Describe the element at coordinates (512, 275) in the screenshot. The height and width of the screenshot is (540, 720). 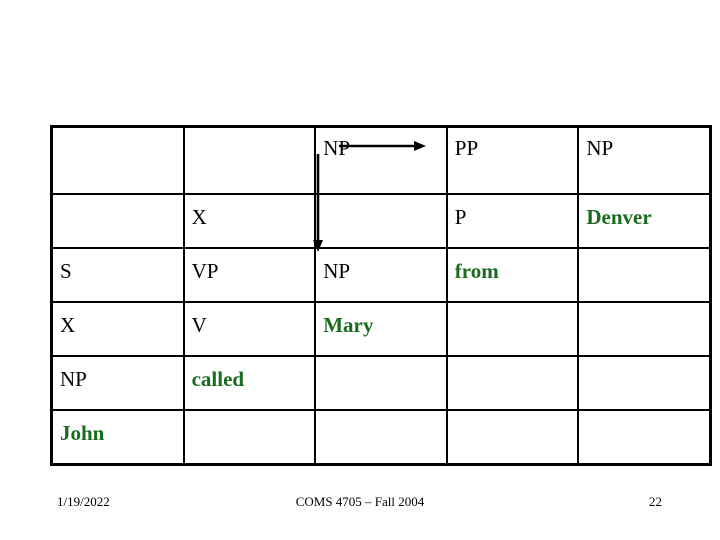
I see `chart-cell-r2c3: from` at that location.